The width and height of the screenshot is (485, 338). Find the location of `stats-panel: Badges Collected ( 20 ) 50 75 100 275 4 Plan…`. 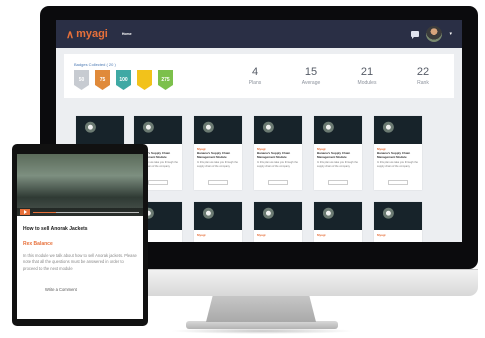

stats-panel: Badges Collected ( 20 ) 50 75 100 275 4 Plan… is located at coordinates (259, 76).